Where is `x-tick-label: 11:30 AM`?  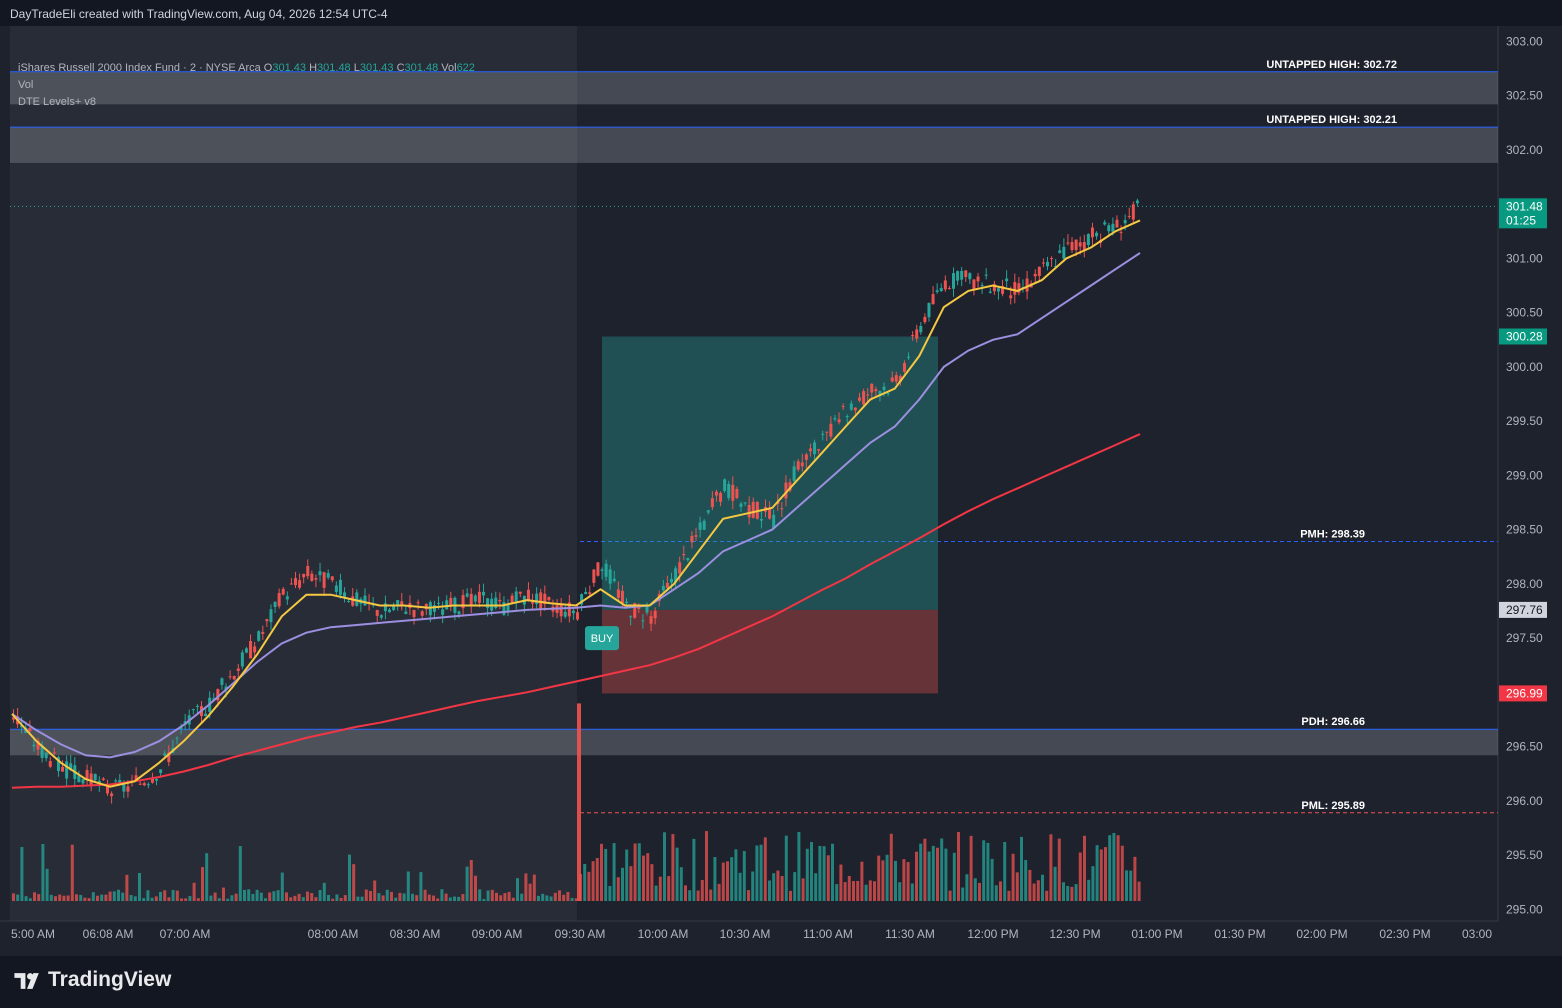 x-tick-label: 11:30 AM is located at coordinates (910, 934).